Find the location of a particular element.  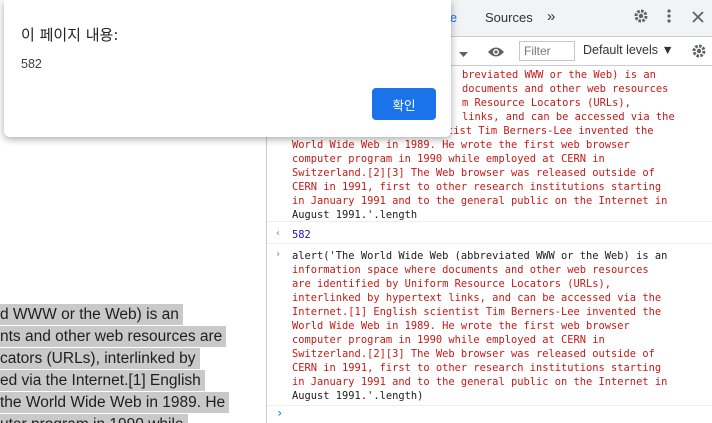

eye-icon is located at coordinates (496, 53).